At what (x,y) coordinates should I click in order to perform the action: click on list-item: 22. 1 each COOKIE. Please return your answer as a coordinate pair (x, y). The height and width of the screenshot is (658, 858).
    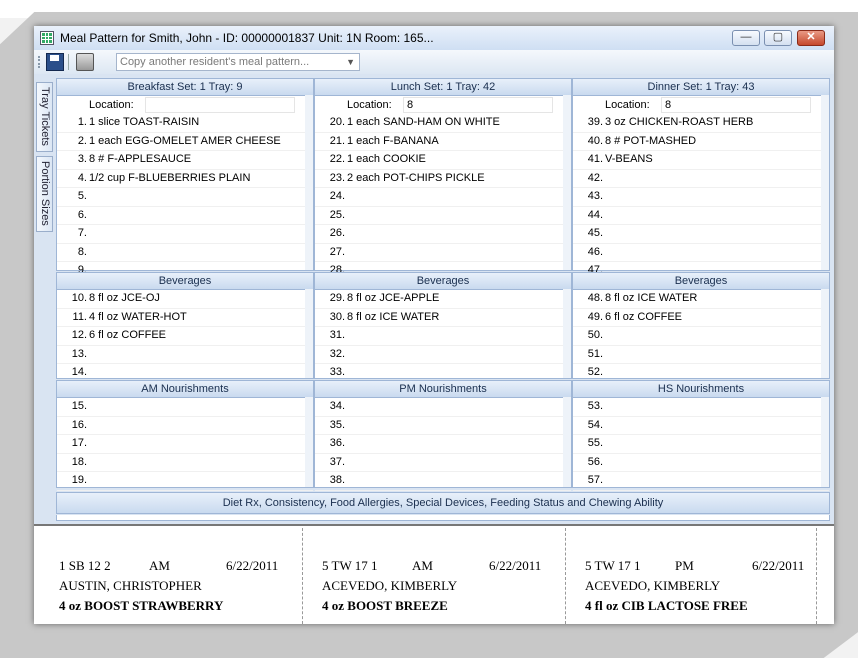
    Looking at the image, I should click on (443, 160).